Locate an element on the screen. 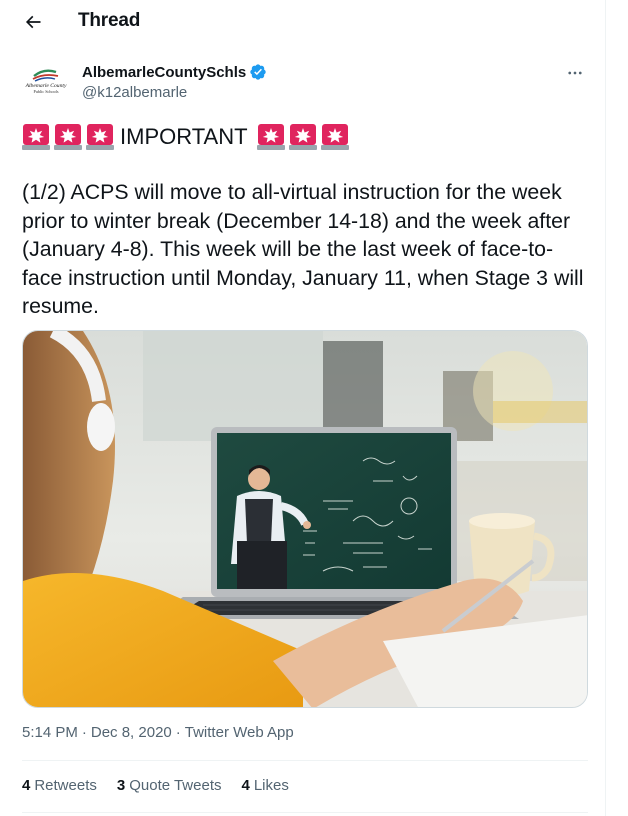 Image resolution: width=628 pixels, height=816 pixels. arrow-left-icon is located at coordinates (33, 22).